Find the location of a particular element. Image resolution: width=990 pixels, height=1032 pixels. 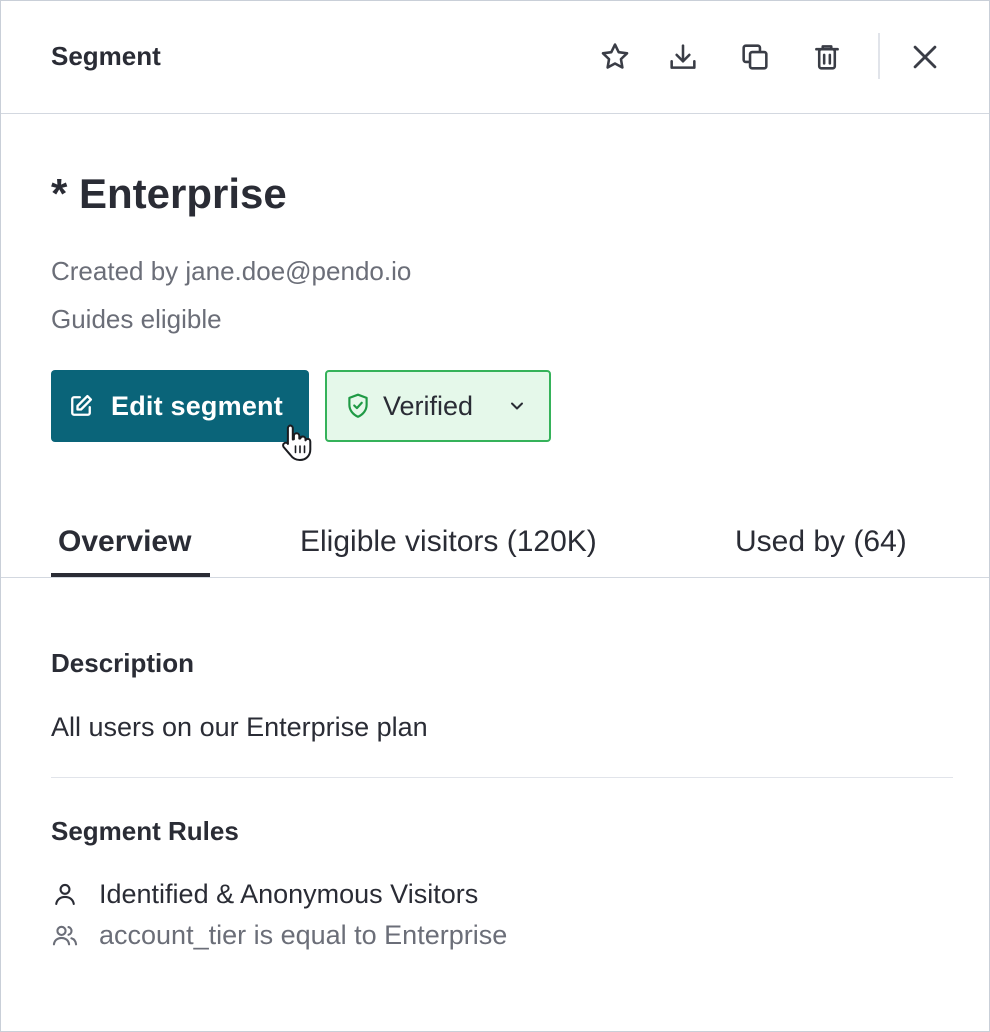

panel-title: Segment is located at coordinates (106, 56).